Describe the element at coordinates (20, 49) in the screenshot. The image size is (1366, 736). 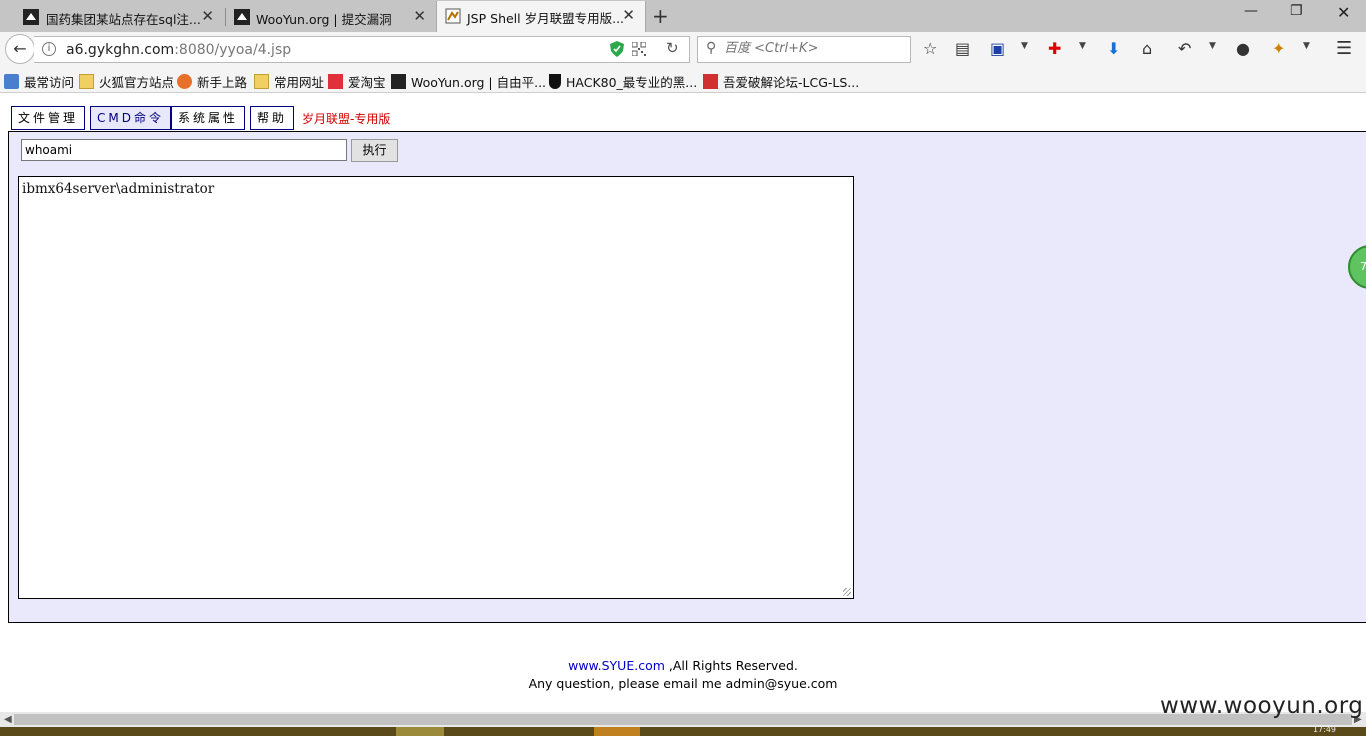
I see `back-arrow-icon: ←` at that location.